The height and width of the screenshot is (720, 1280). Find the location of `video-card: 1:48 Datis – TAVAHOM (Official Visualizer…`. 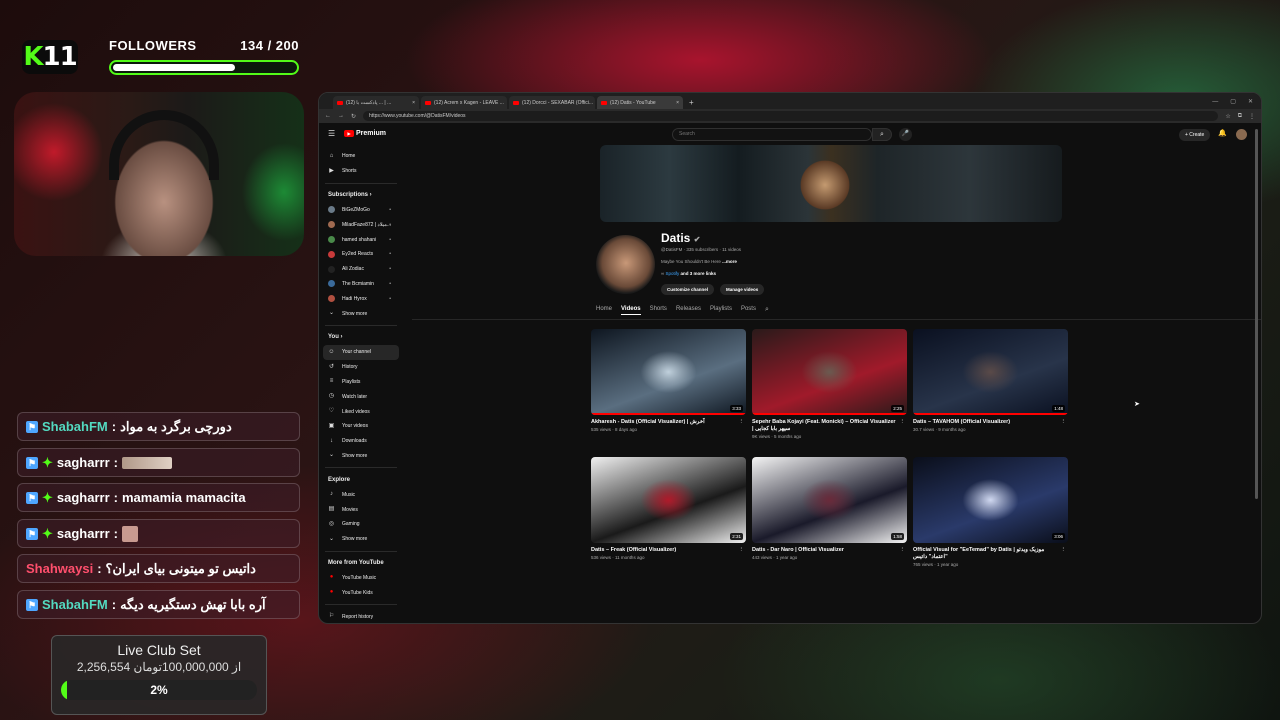

video-card: 1:48 Datis – TAVAHOM (Official Visualizer… is located at coordinates (990, 380).